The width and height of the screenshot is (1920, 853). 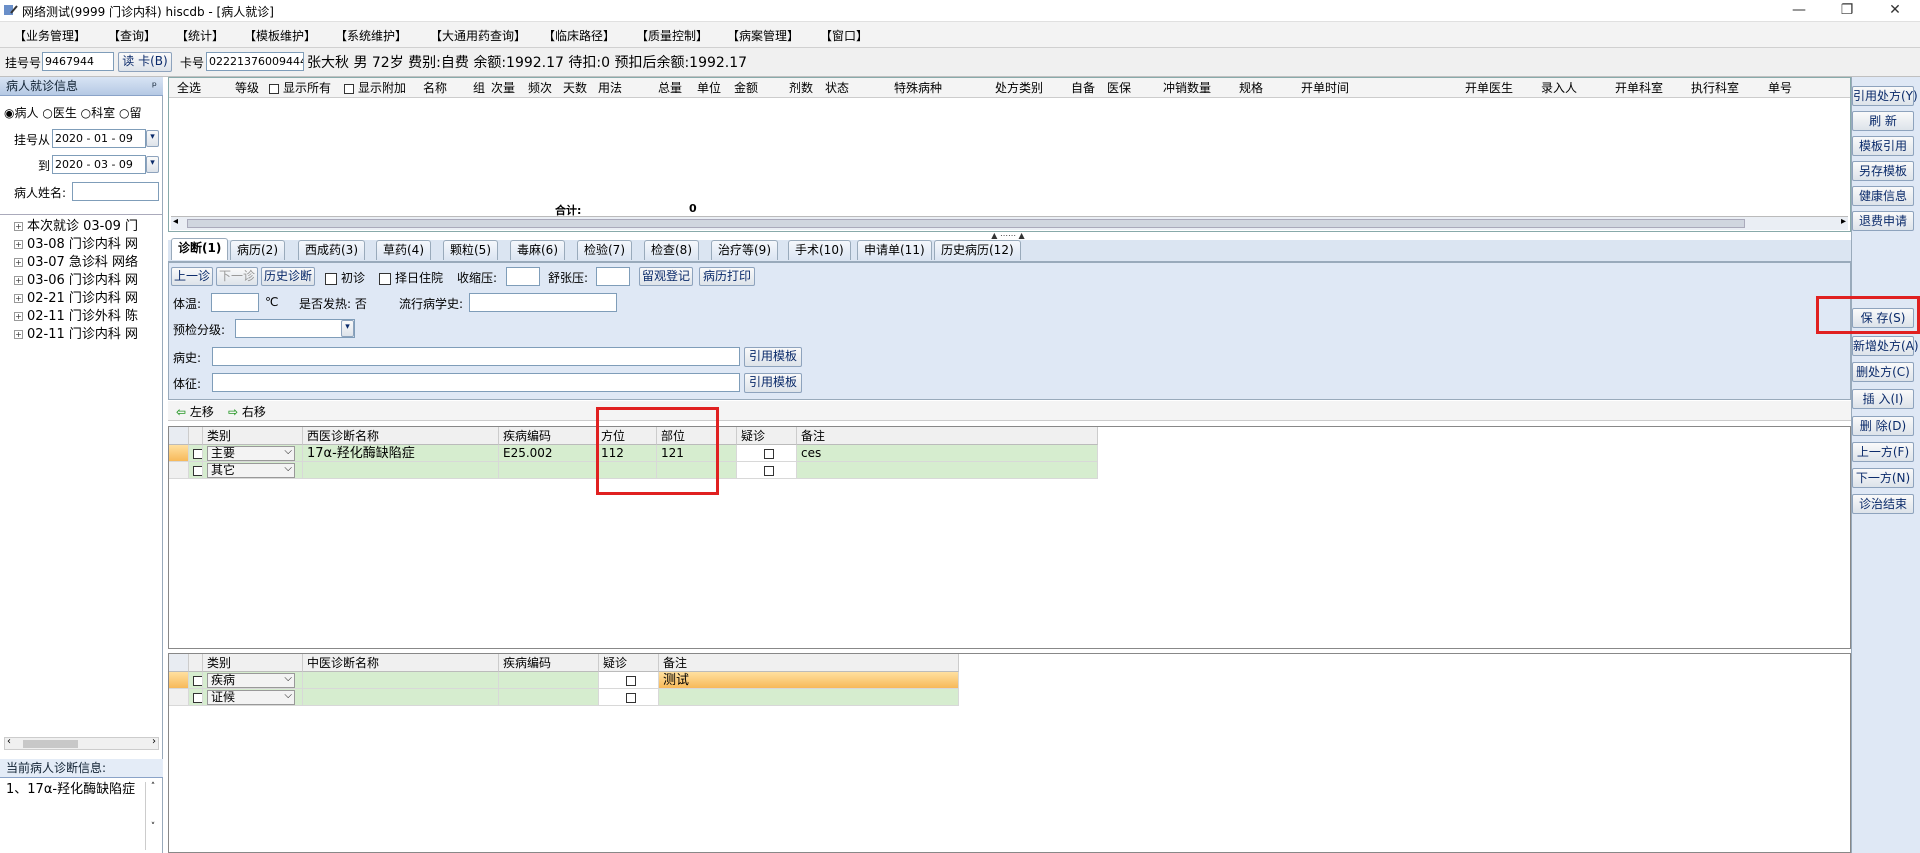 I want to click on quote-template-button-2: 引用模板, so click(x=773, y=383).